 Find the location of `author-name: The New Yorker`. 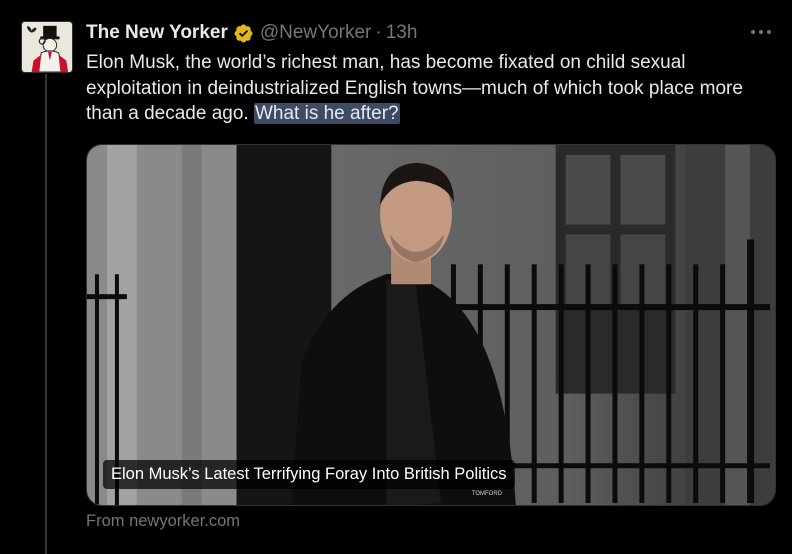

author-name: The New Yorker is located at coordinates (157, 33).